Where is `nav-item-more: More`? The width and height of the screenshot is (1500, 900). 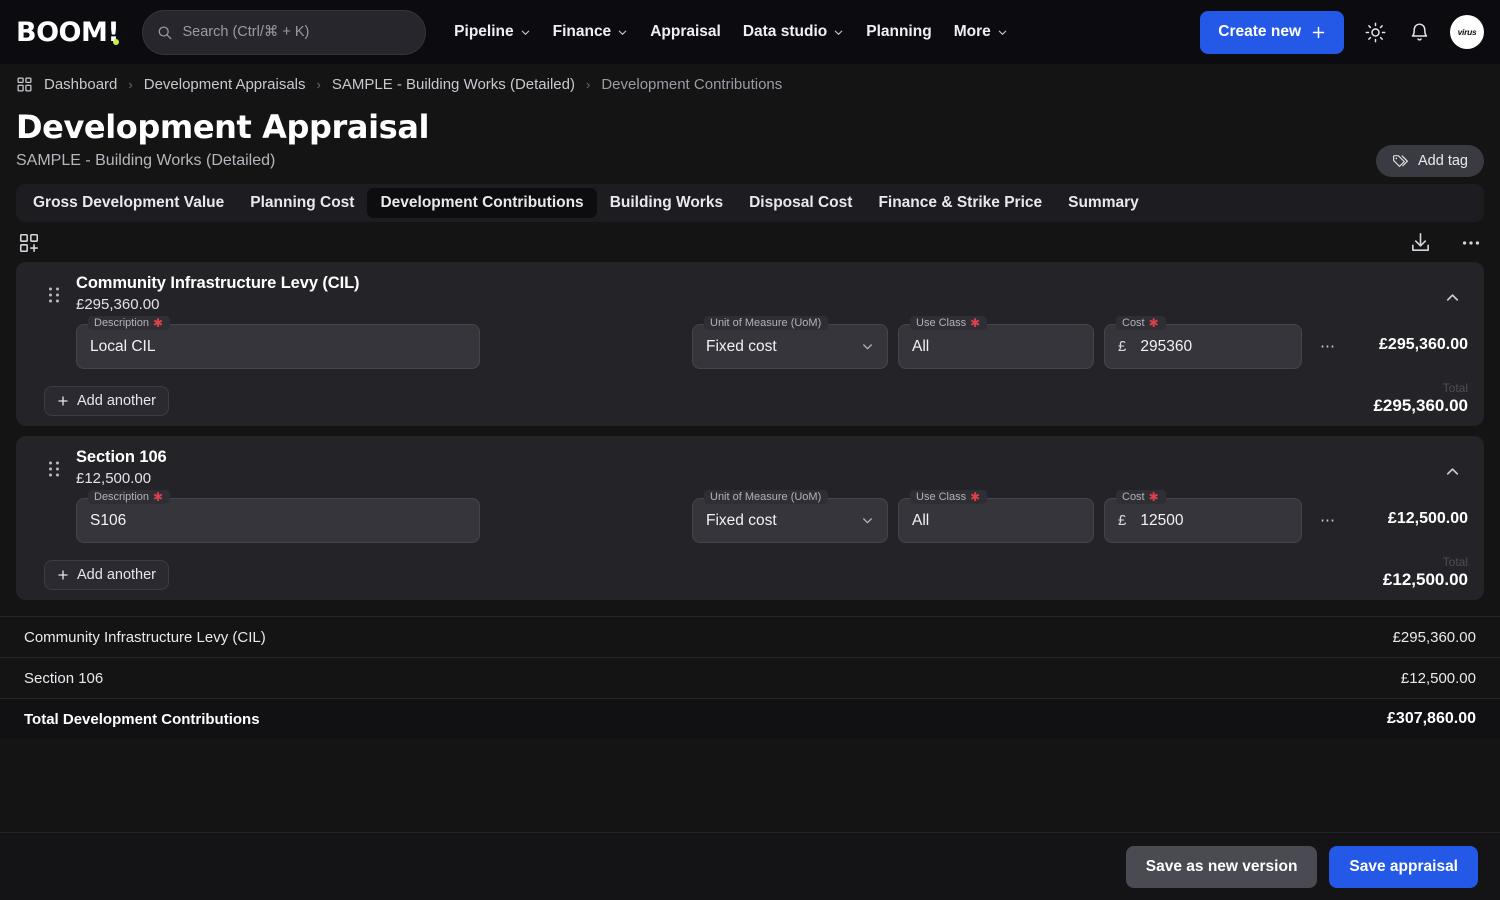 nav-item-more: More is located at coordinates (981, 32).